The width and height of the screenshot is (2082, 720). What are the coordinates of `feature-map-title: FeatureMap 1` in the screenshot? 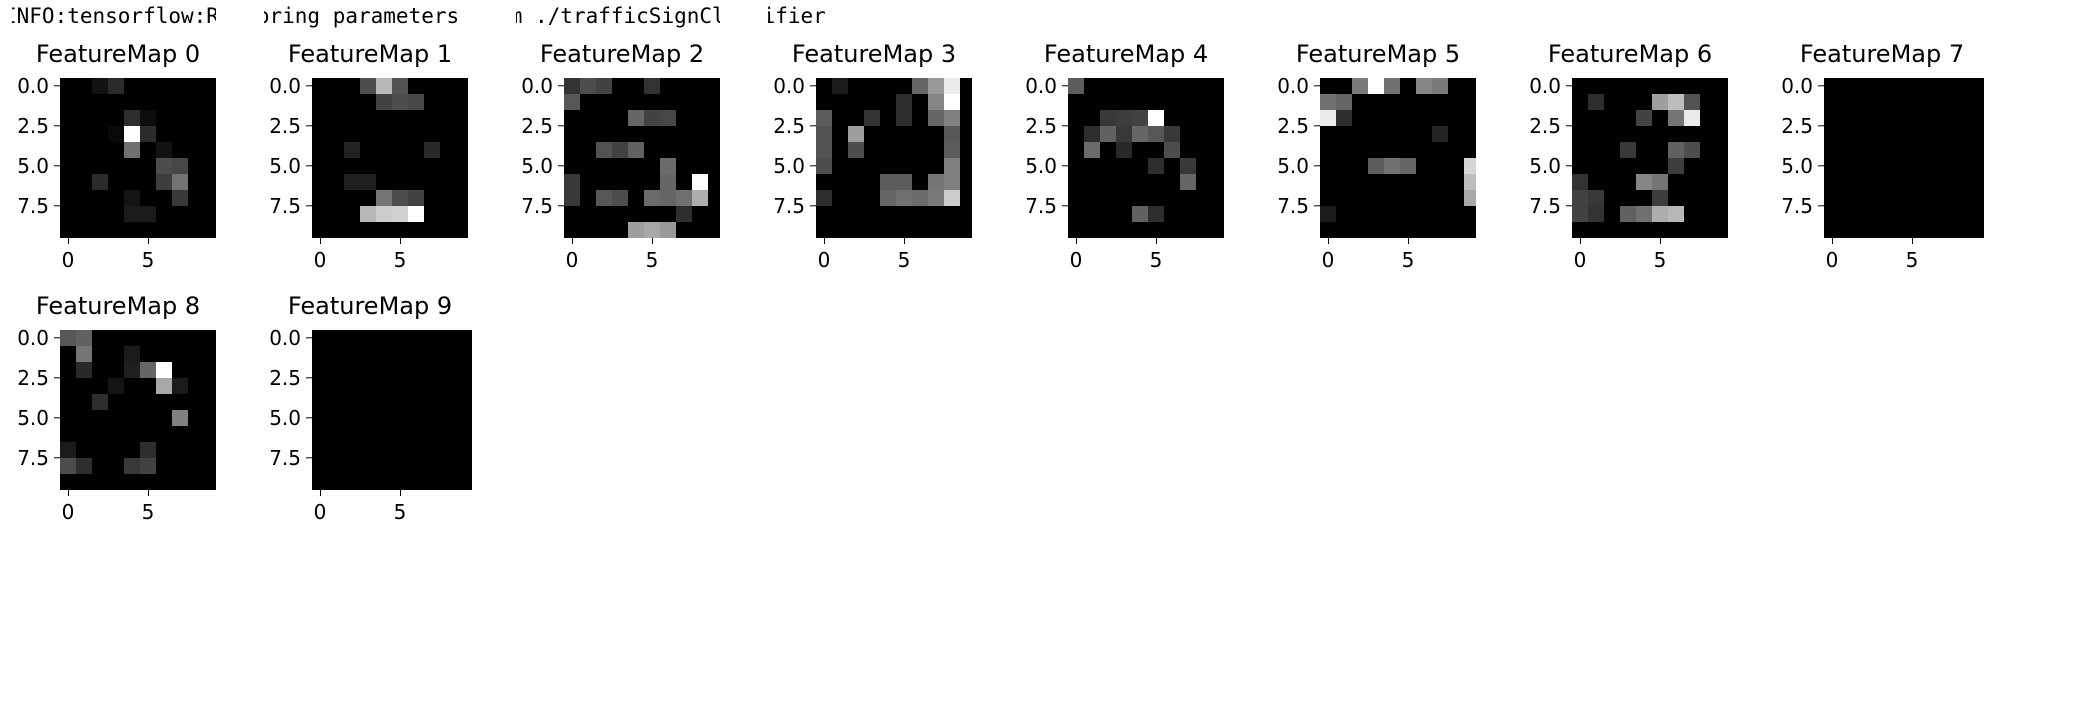 It's located at (370, 54).